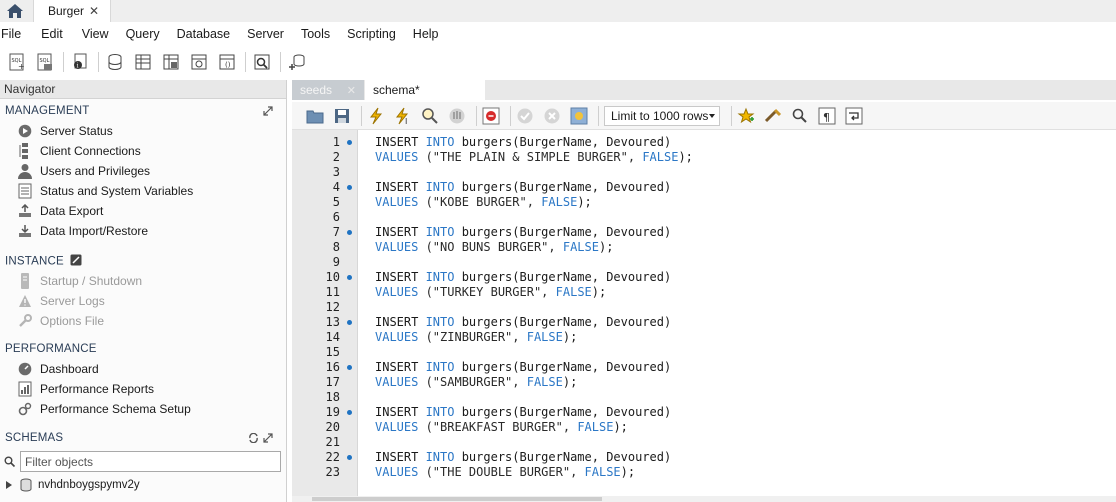 Image resolution: width=1116 pixels, height=502 pixels. I want to click on tab-seeds: seeds ✕, so click(328, 90).